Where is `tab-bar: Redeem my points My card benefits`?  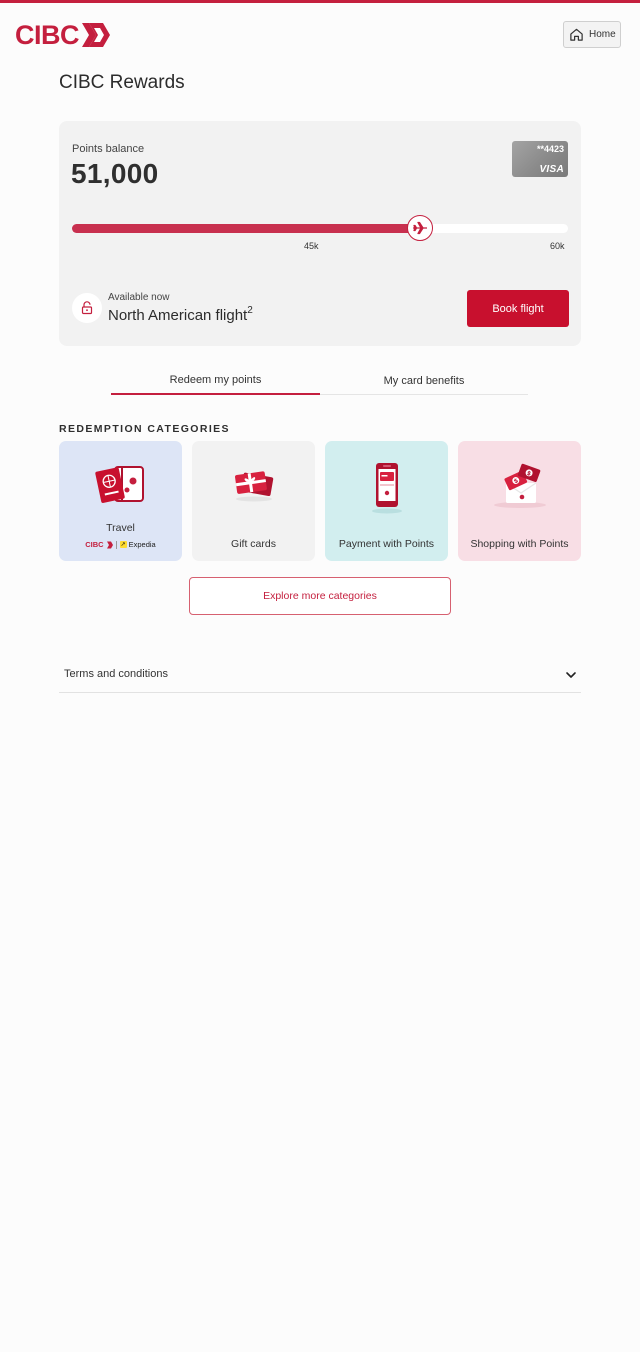
tab-bar: Redeem my points My card benefits is located at coordinates (319, 381).